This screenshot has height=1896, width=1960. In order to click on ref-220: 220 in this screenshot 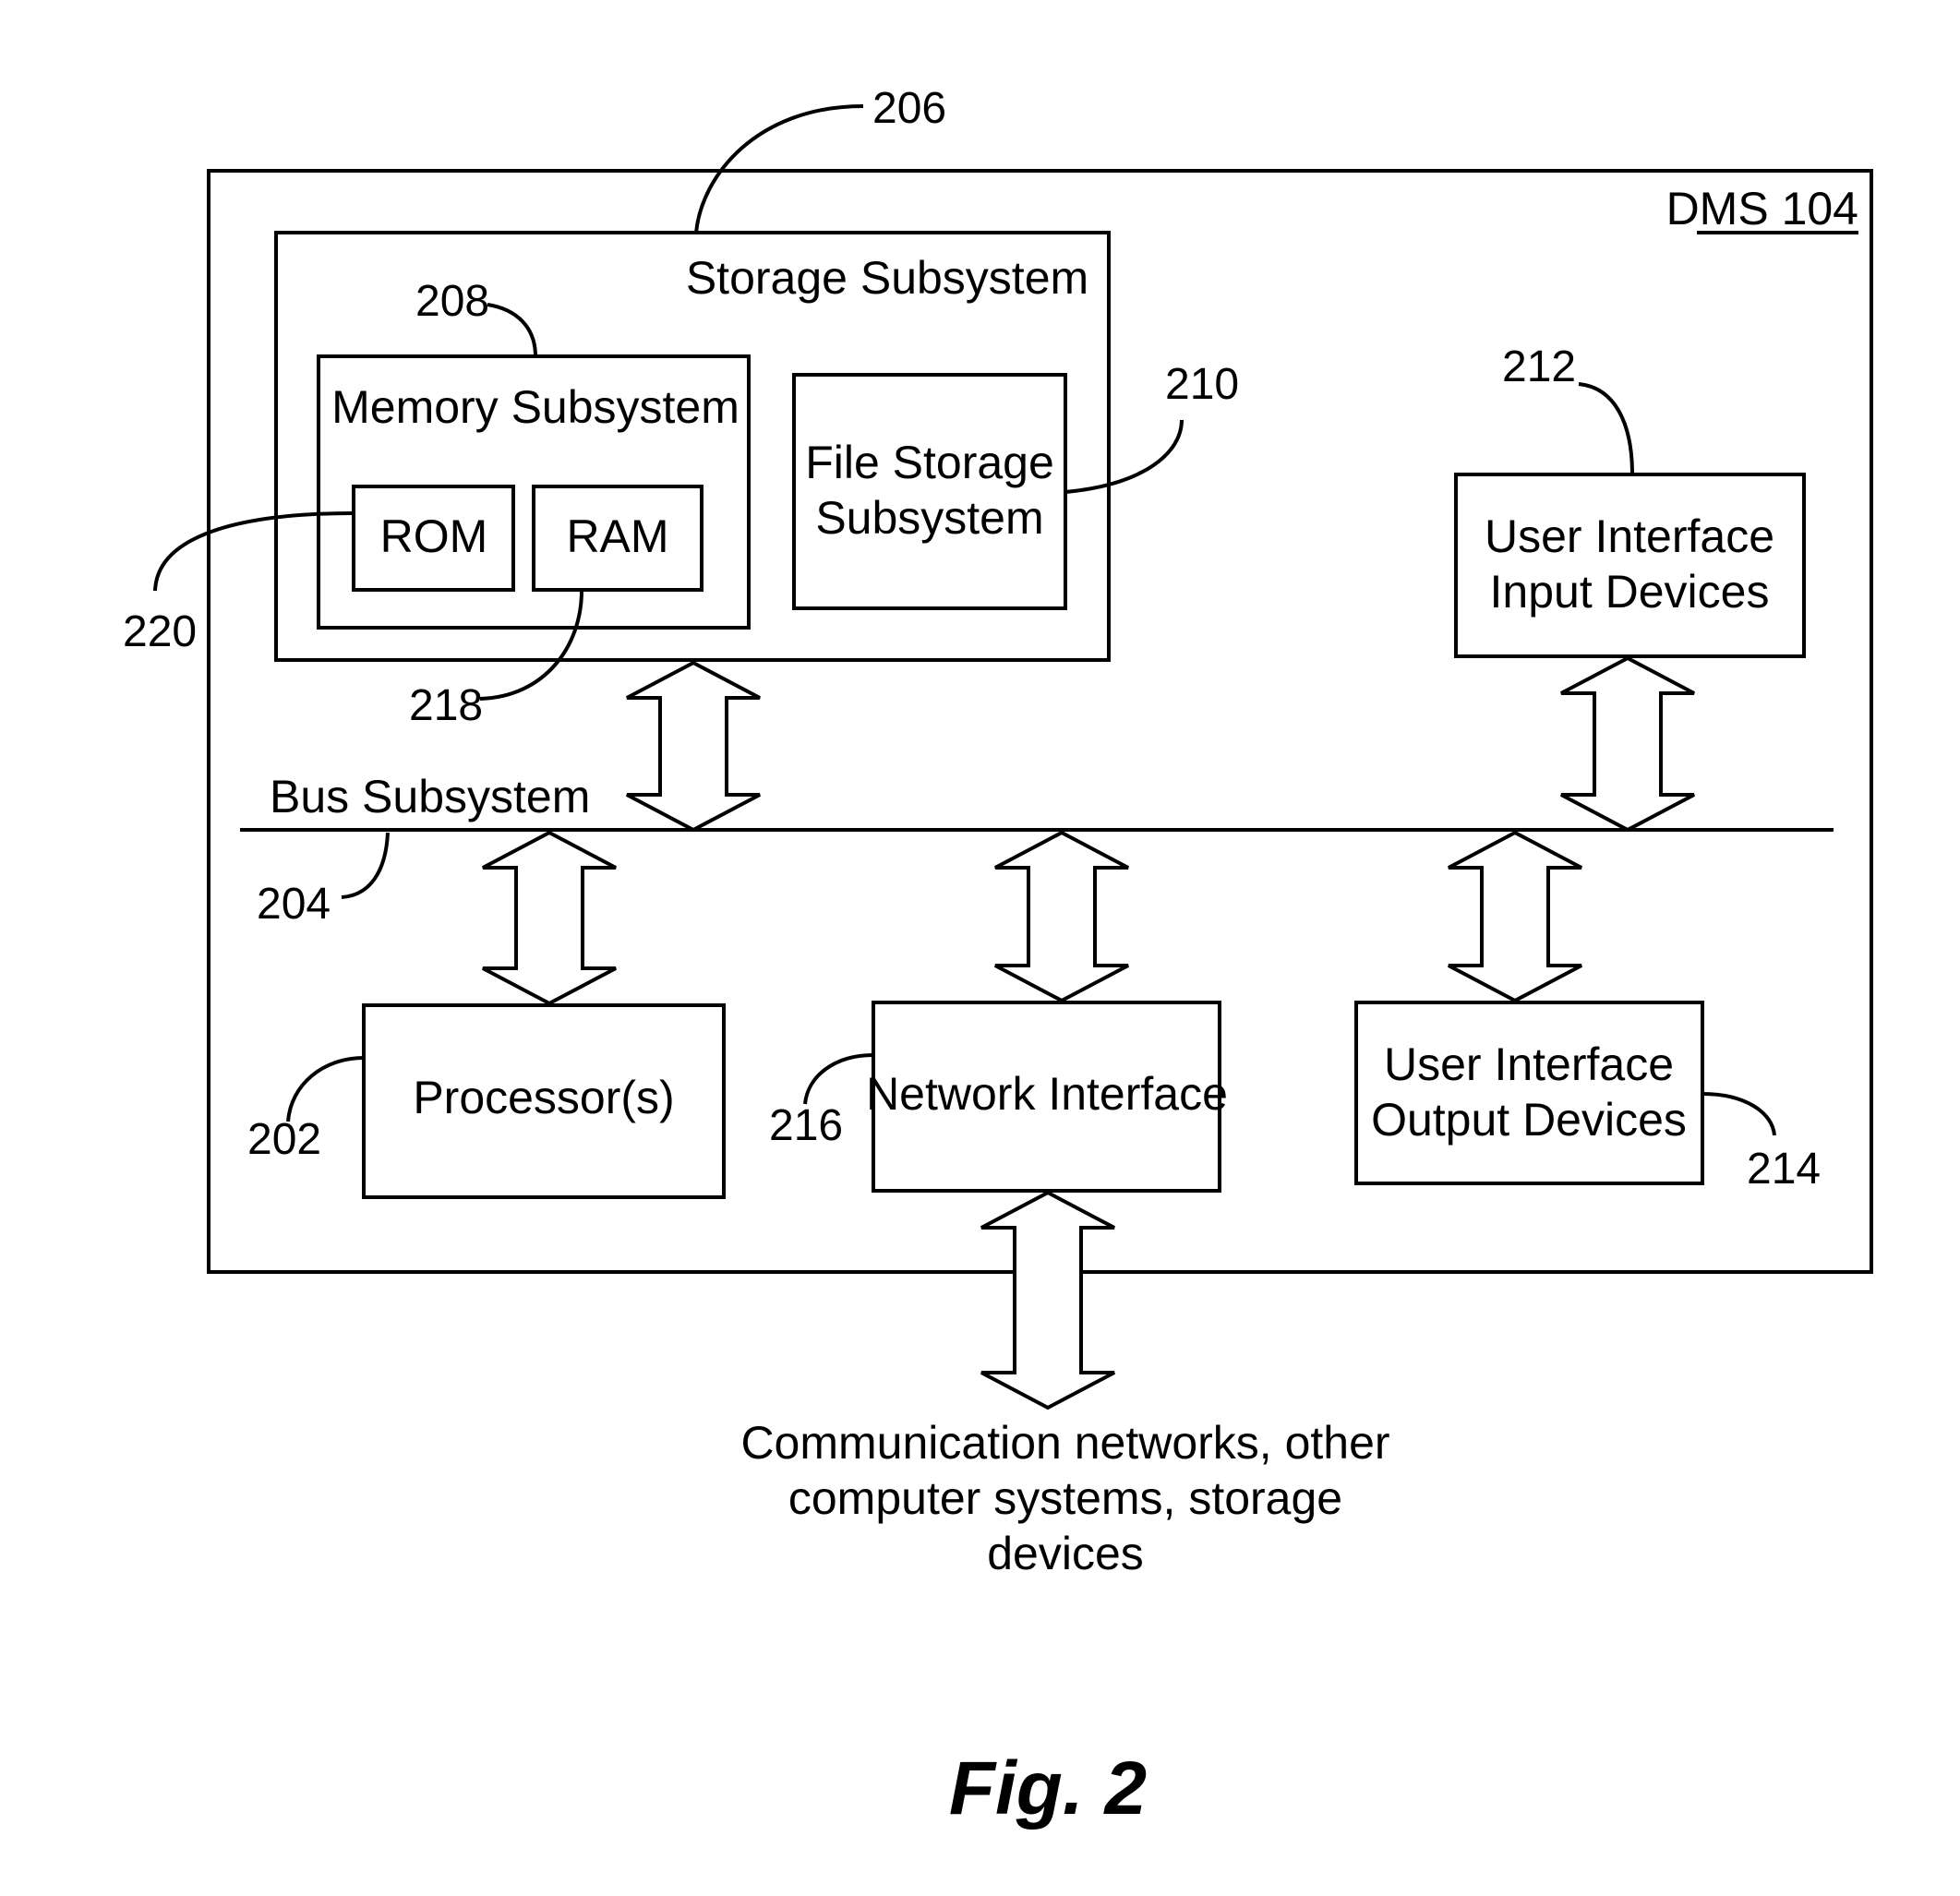, I will do `click(160, 631)`.